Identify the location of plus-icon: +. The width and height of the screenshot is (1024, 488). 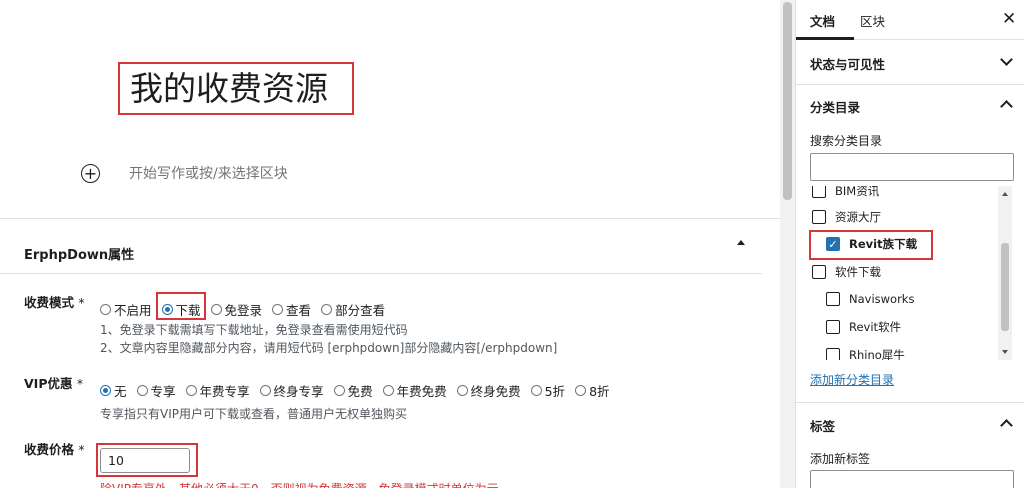
(90, 173).